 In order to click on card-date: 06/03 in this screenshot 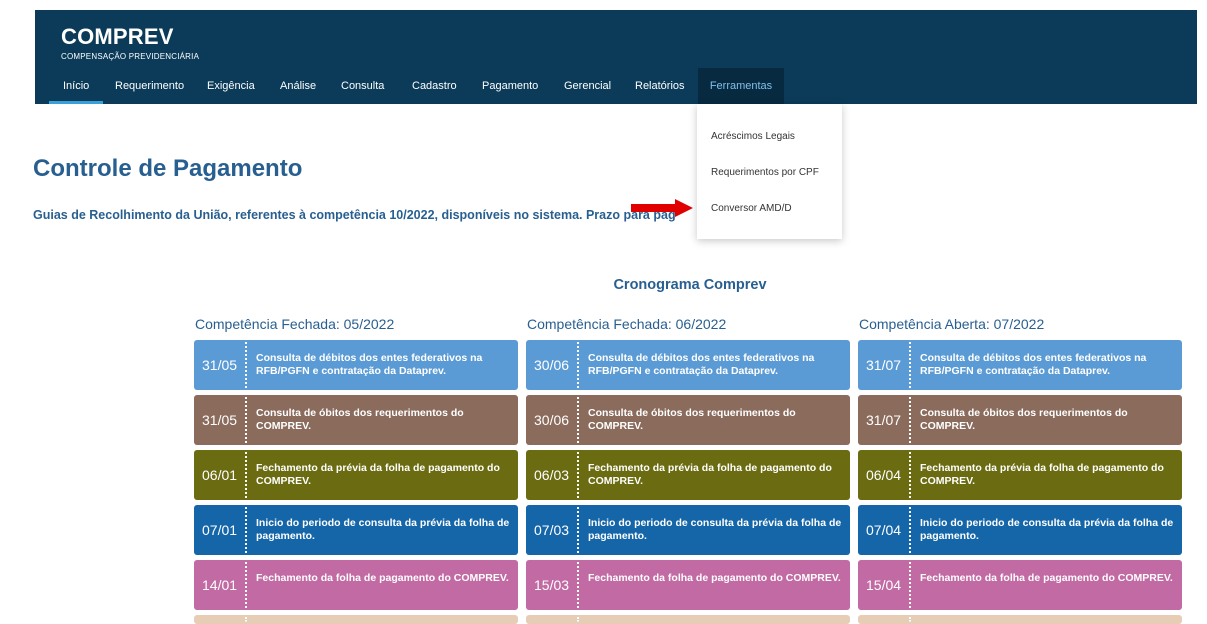, I will do `click(552, 475)`.